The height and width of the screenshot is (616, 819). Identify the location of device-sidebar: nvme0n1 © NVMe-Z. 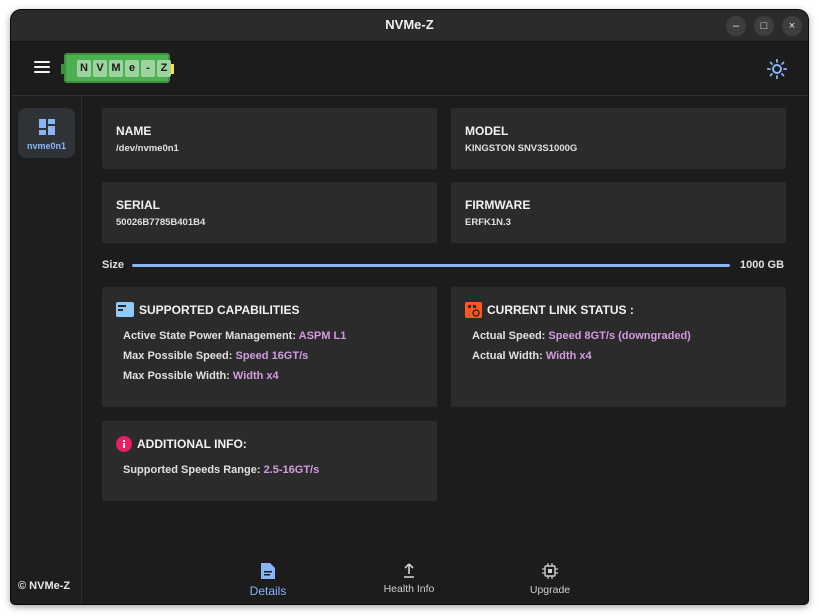
(46, 350).